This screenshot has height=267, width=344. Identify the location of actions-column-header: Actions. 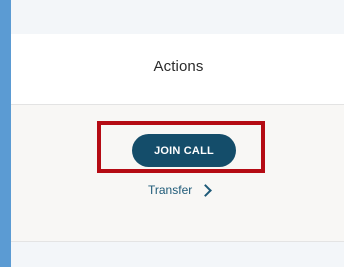
(178, 66).